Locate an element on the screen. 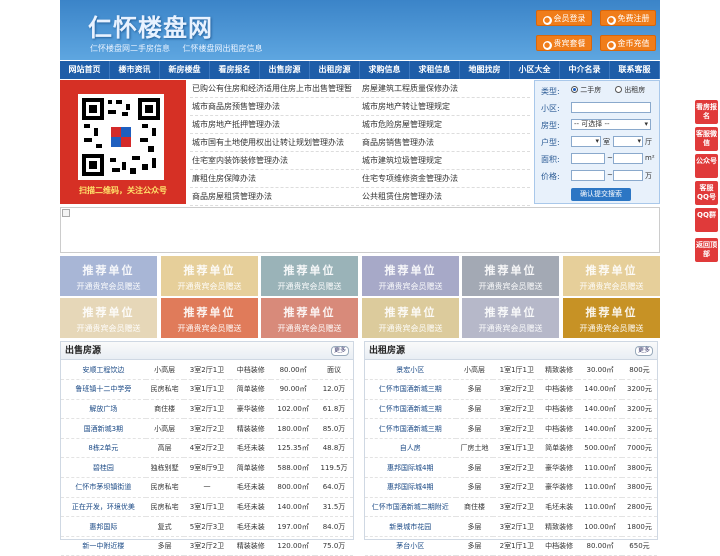 This screenshot has height=556, width=720. policy-link: 城市建筑垃圾管理规定 is located at coordinates (445, 160).